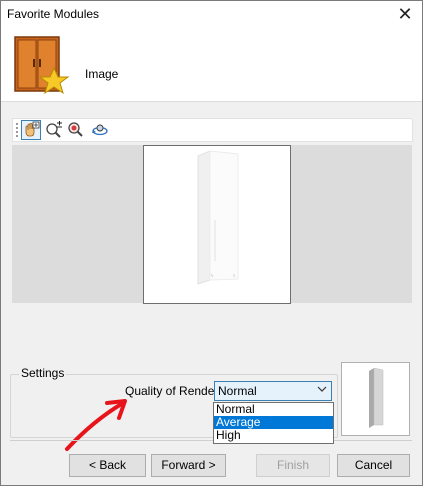 The width and height of the screenshot is (423, 486). What do you see at coordinates (188, 465) in the screenshot?
I see `forward-button: Forward >` at bounding box center [188, 465].